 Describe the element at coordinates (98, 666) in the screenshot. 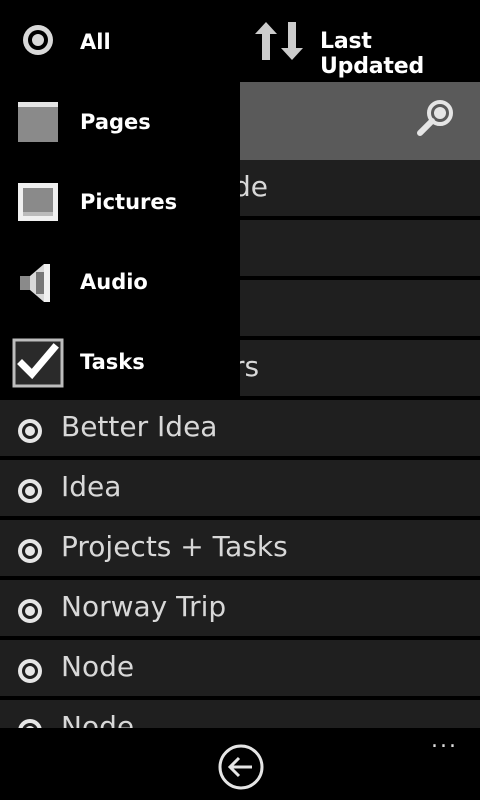

I see `list-item-label: Node` at that location.